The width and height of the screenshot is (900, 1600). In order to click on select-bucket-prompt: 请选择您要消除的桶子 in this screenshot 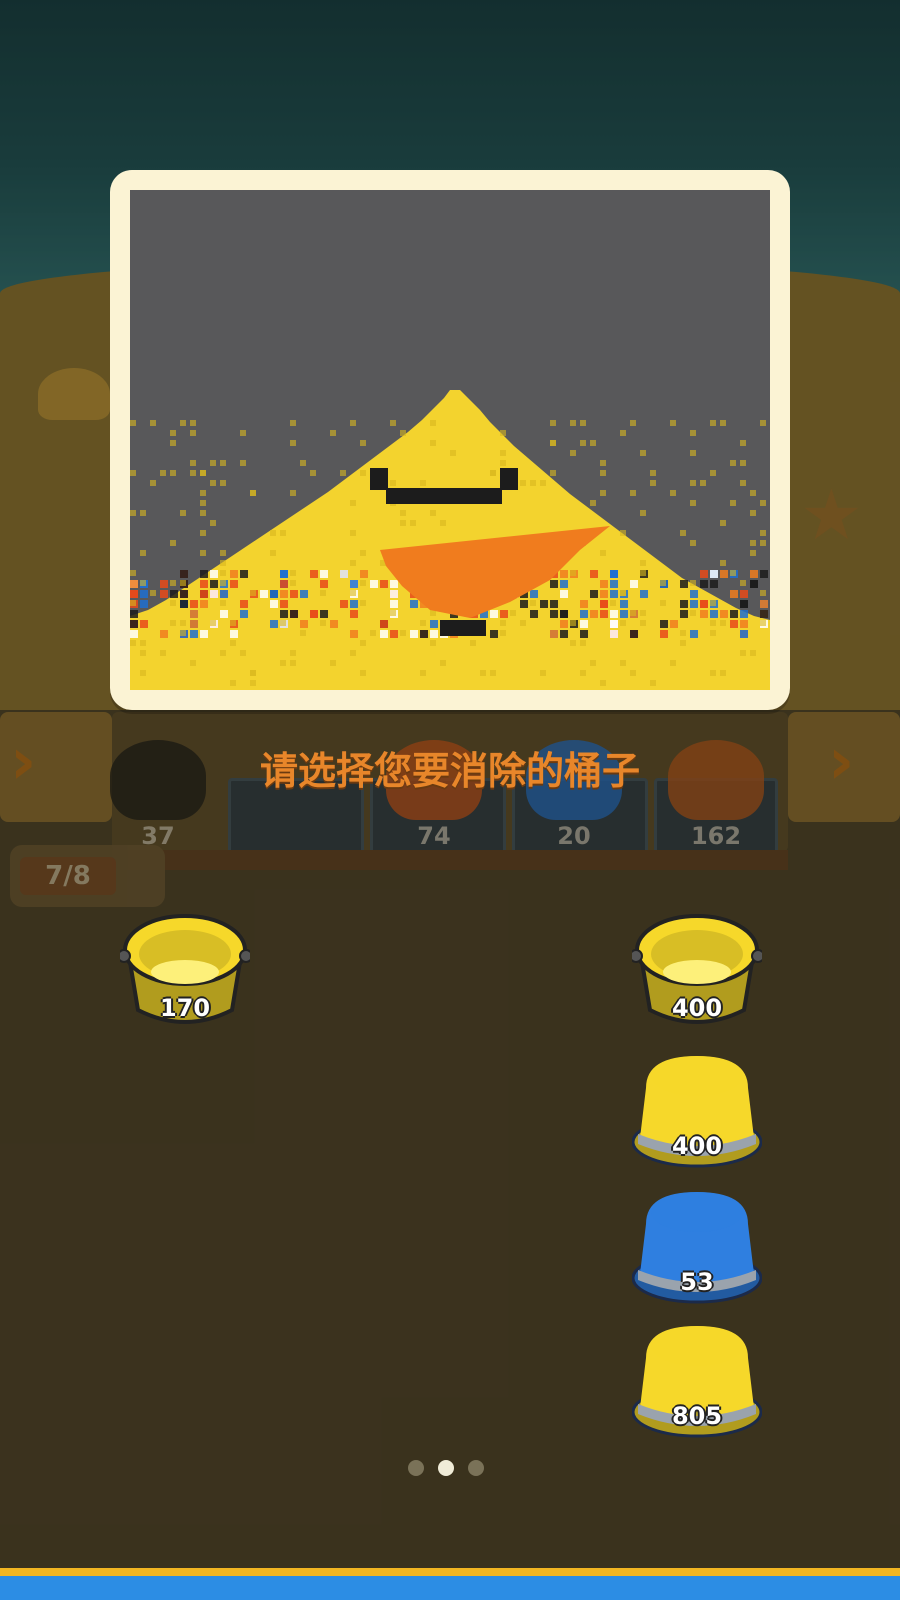, I will do `click(449, 771)`.